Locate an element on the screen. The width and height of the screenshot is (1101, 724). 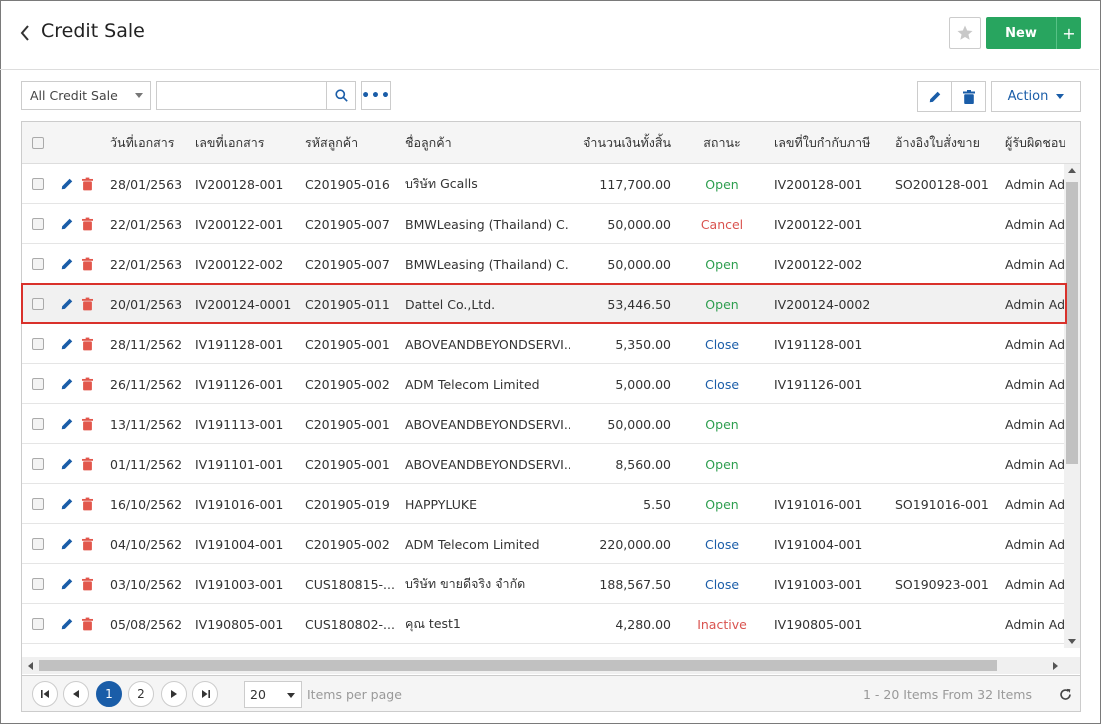
new-button: New is located at coordinates (1021, 33).